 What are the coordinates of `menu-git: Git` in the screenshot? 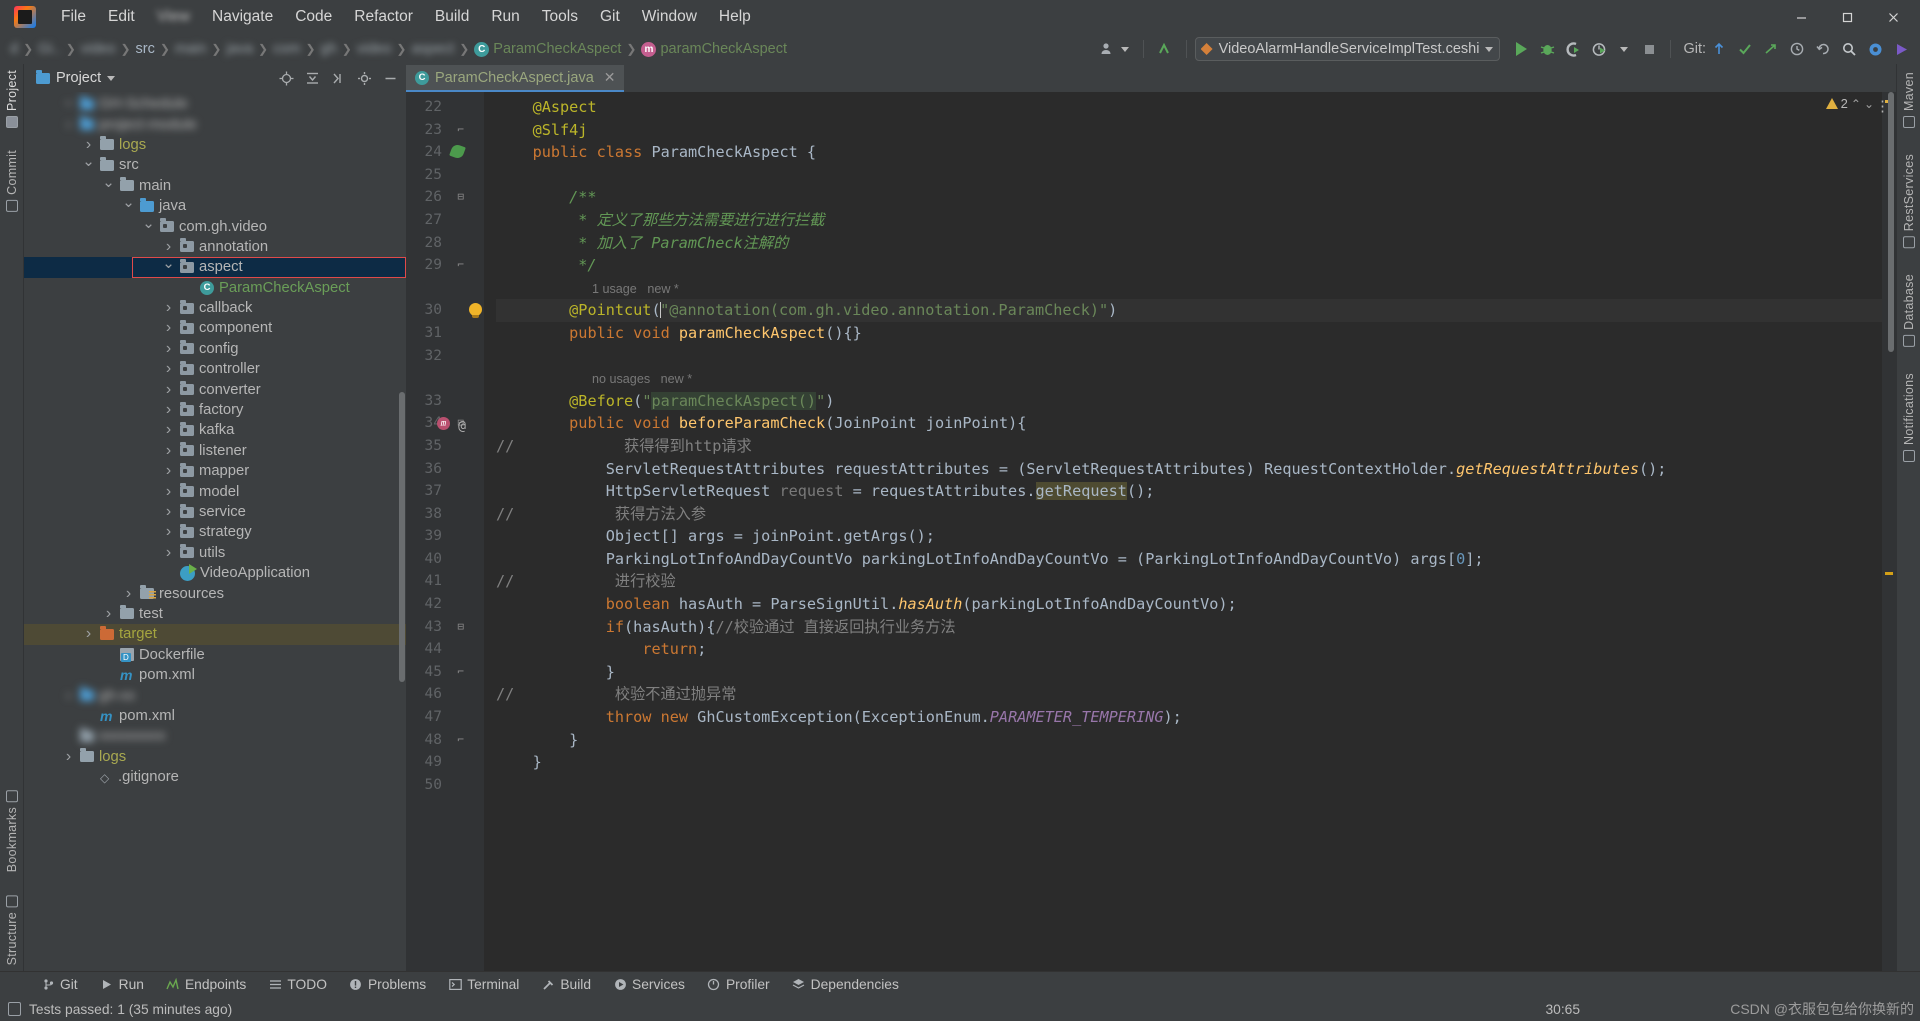 It's located at (610, 17).